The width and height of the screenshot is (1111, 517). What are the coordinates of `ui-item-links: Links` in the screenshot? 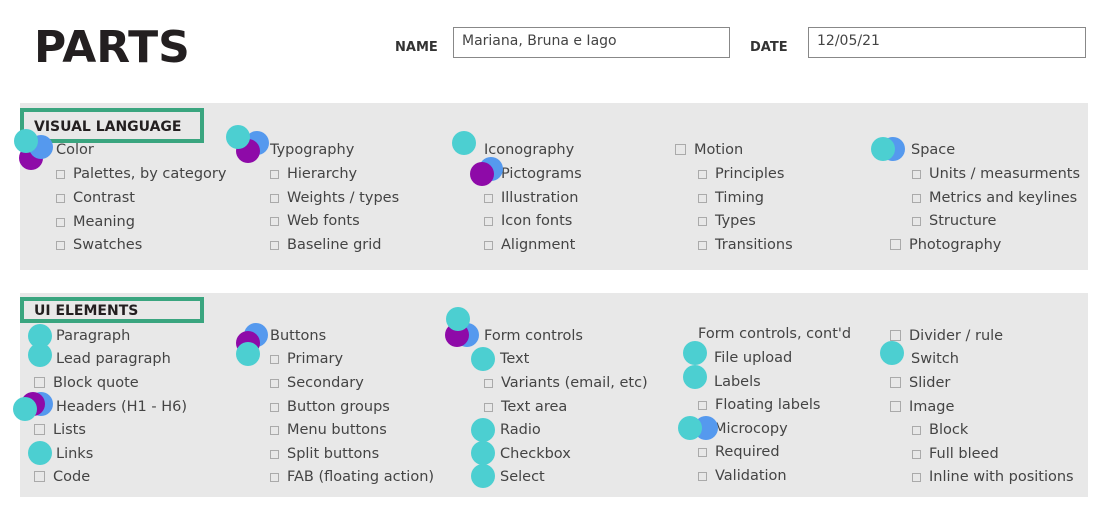 It's located at (75, 454).